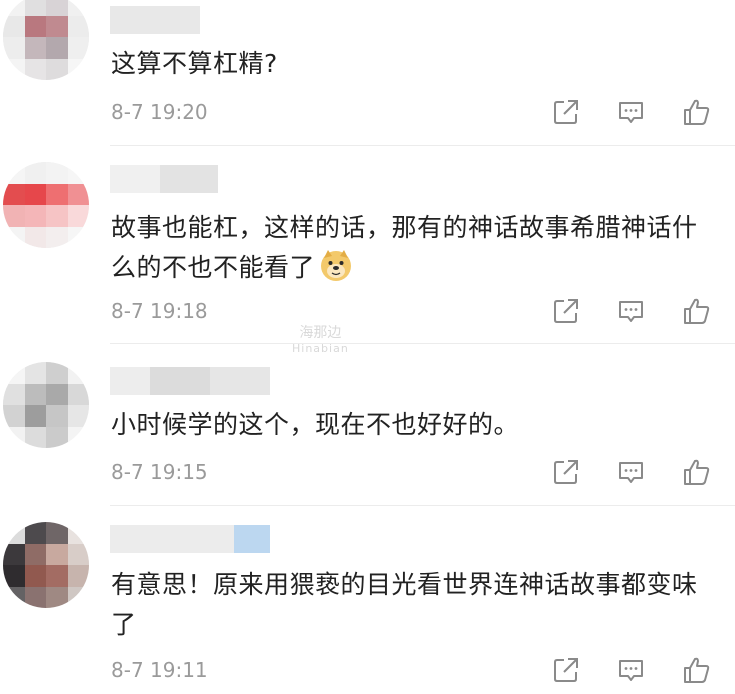 The image size is (735, 694). I want to click on comment-time: 8-7 19:11, so click(159, 670).